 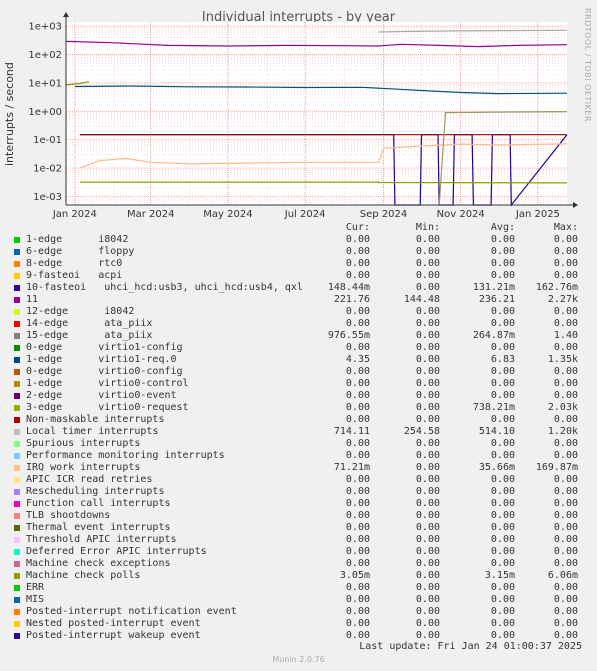 I want to click on legend-min: 144.48, so click(x=421, y=299).